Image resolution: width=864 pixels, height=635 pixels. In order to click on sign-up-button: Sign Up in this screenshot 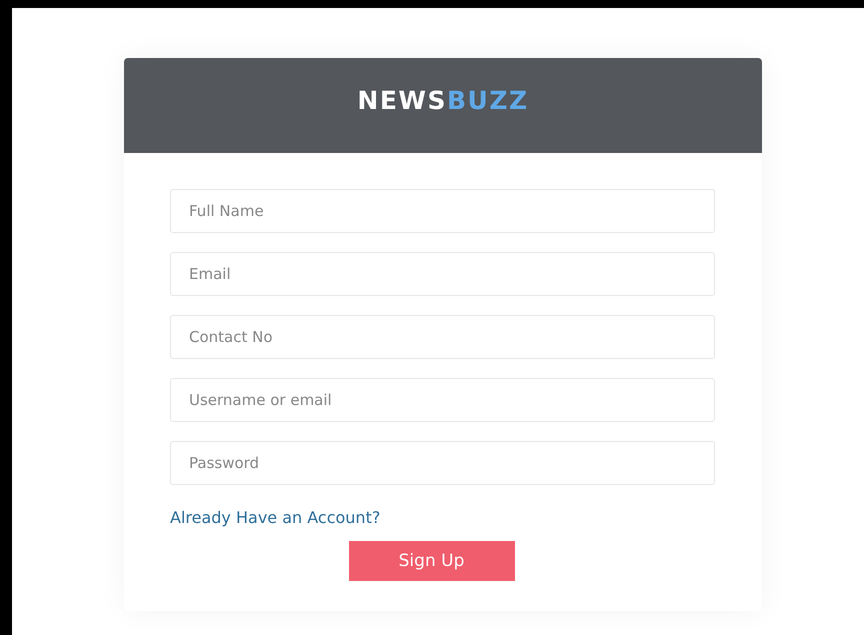, I will do `click(431, 561)`.